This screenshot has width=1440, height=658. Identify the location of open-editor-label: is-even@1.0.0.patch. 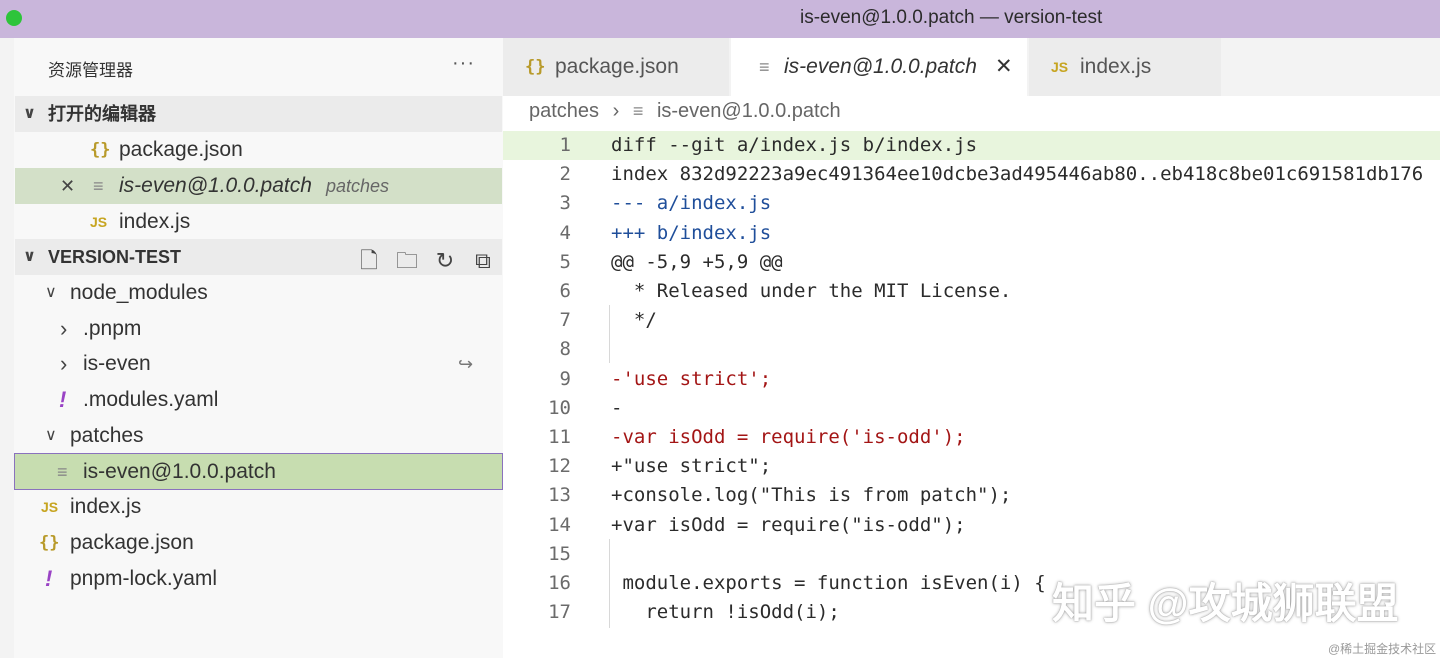
(215, 185).